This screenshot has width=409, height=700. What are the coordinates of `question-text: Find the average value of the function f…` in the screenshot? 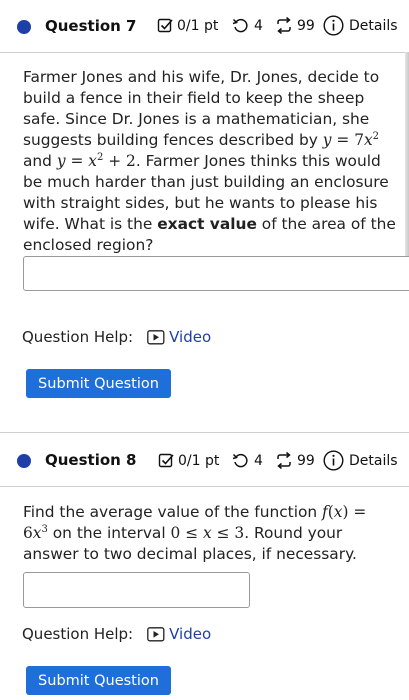 It's located at (195, 533).